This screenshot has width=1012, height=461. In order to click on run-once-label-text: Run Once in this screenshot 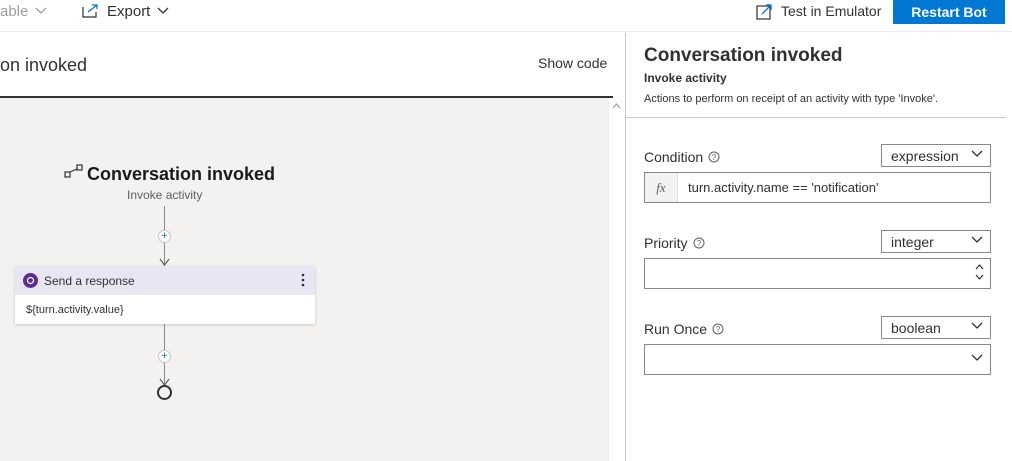, I will do `click(676, 329)`.